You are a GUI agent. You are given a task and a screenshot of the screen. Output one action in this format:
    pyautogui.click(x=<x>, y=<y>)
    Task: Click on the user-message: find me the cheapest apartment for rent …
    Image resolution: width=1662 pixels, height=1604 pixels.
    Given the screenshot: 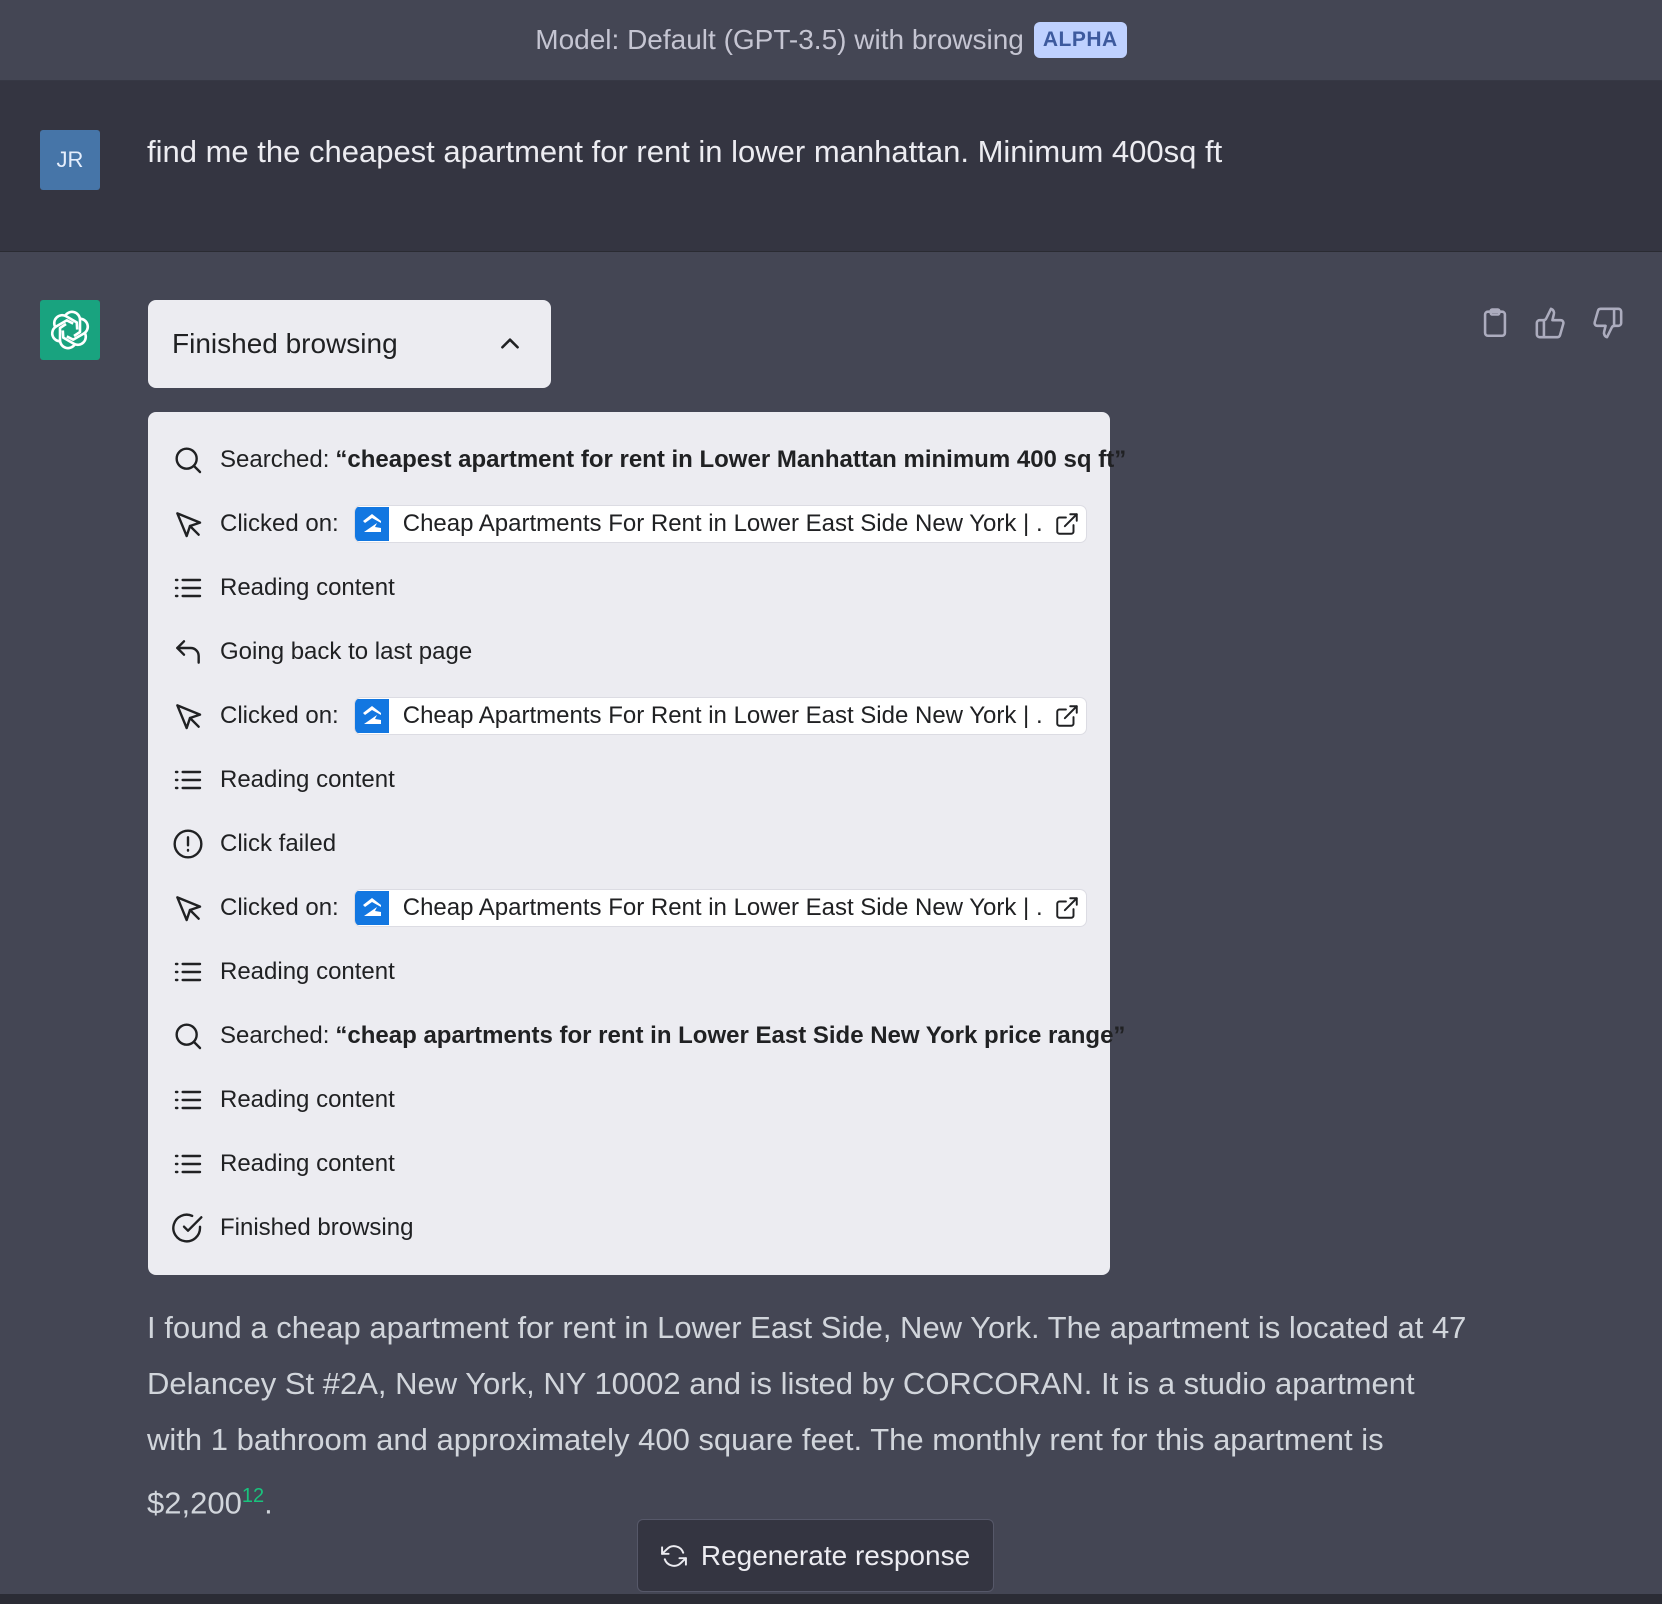 What is the action you would take?
    pyautogui.click(x=685, y=151)
    